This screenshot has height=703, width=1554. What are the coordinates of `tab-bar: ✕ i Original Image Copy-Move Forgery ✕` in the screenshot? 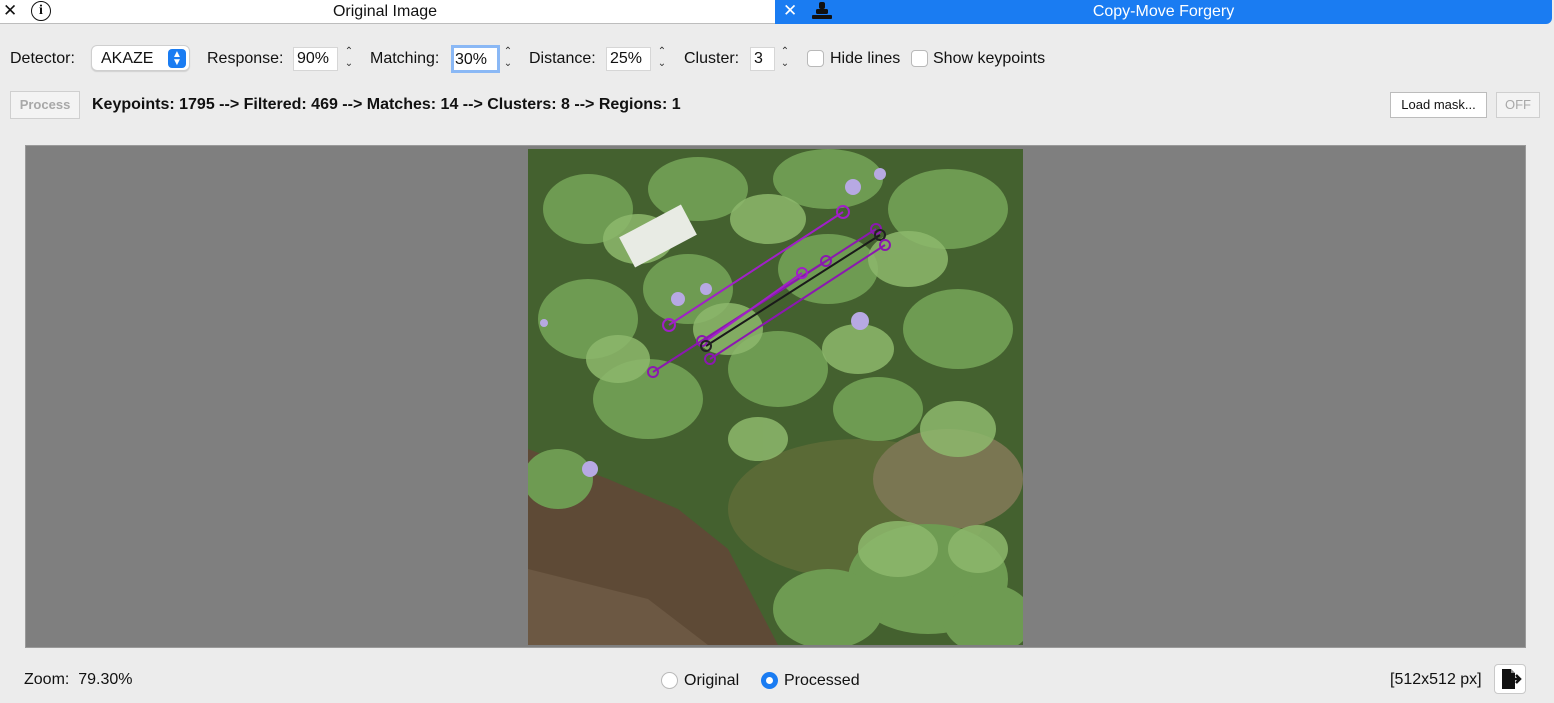 It's located at (777, 12).